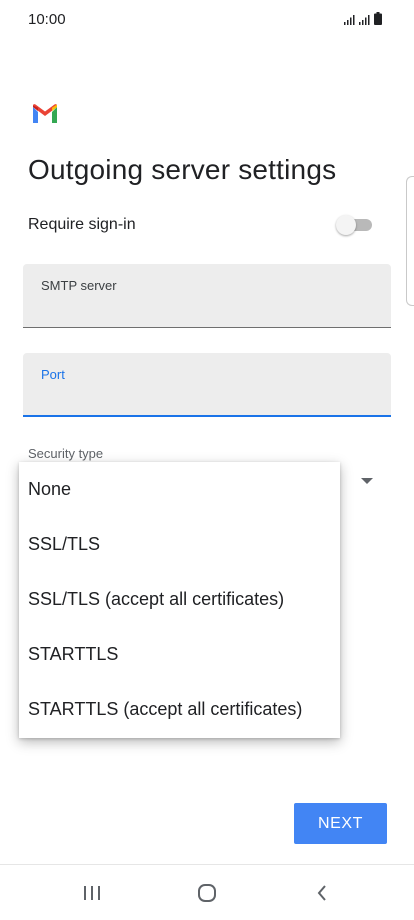 Image resolution: width=414 pixels, height=920 pixels. I want to click on port-input, so click(206, 398).